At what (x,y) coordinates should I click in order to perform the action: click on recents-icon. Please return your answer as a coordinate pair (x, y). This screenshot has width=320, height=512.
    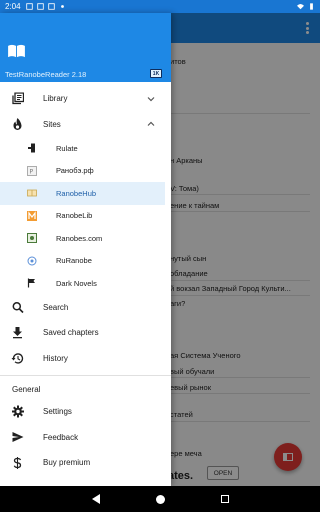
    Looking at the image, I should click on (224, 499).